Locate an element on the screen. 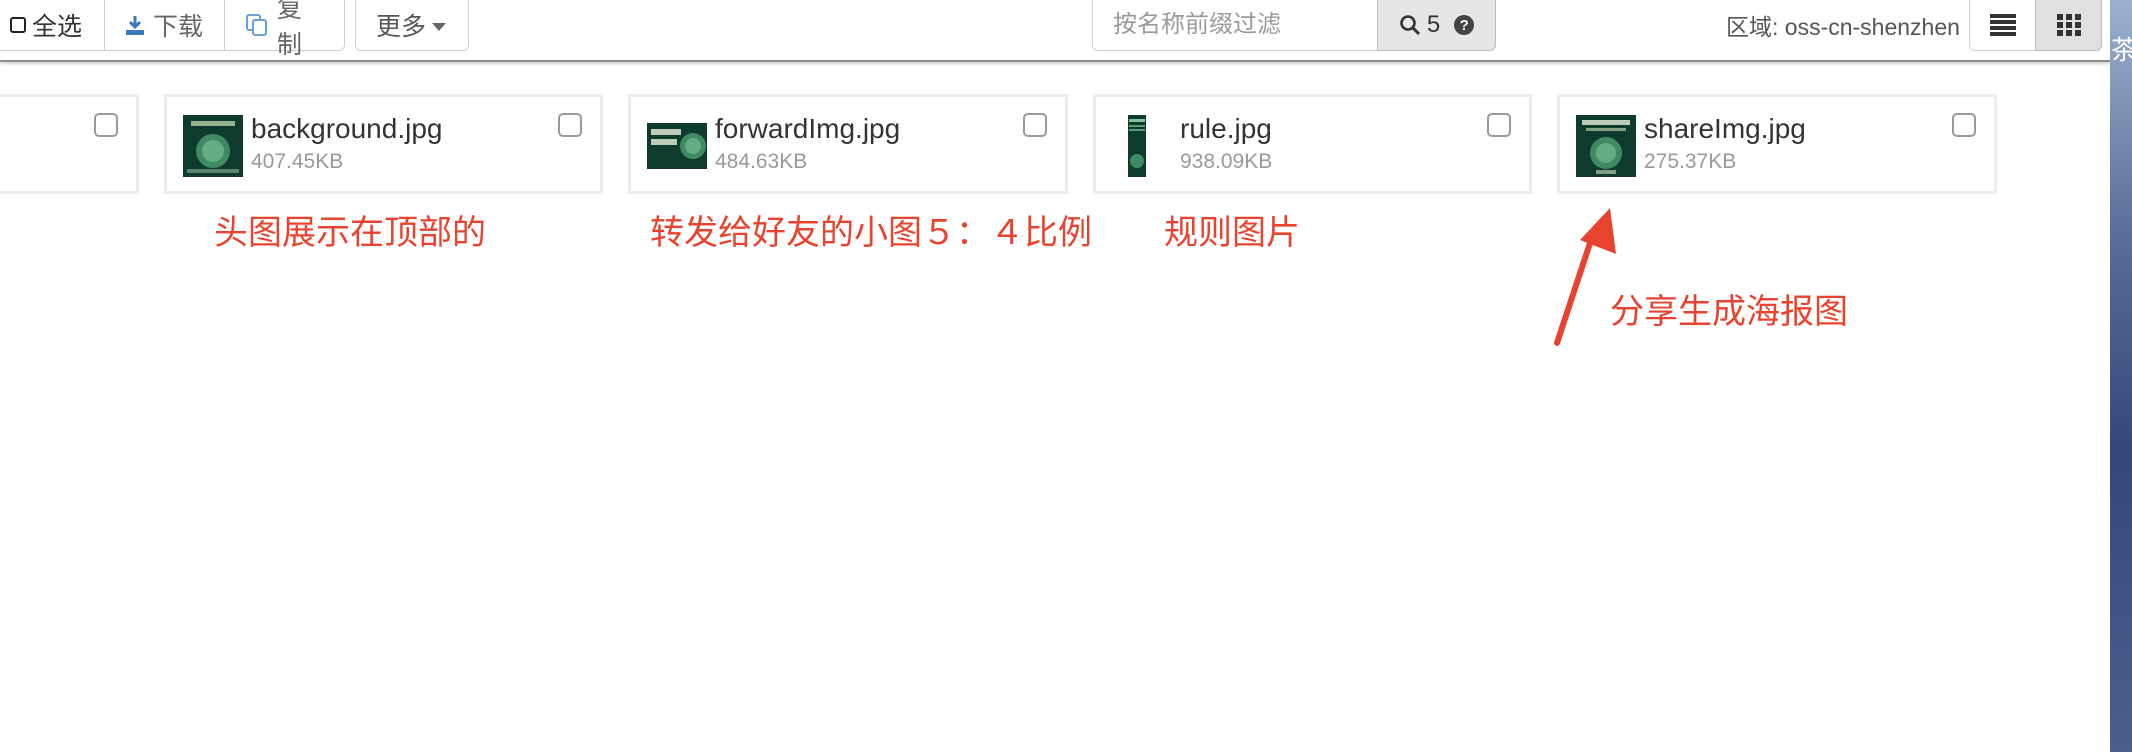  file-size: 938.09KB is located at coordinates (1226, 161).